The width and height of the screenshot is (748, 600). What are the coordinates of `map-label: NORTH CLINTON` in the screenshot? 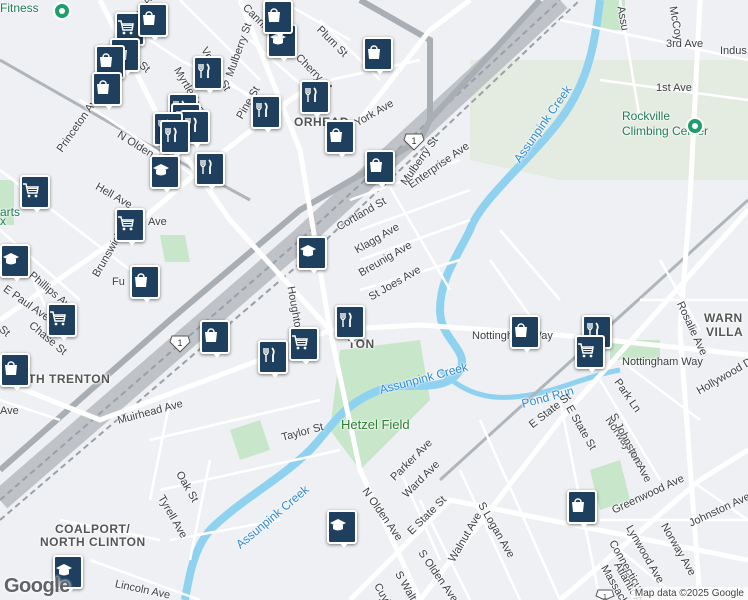 It's located at (93, 542).